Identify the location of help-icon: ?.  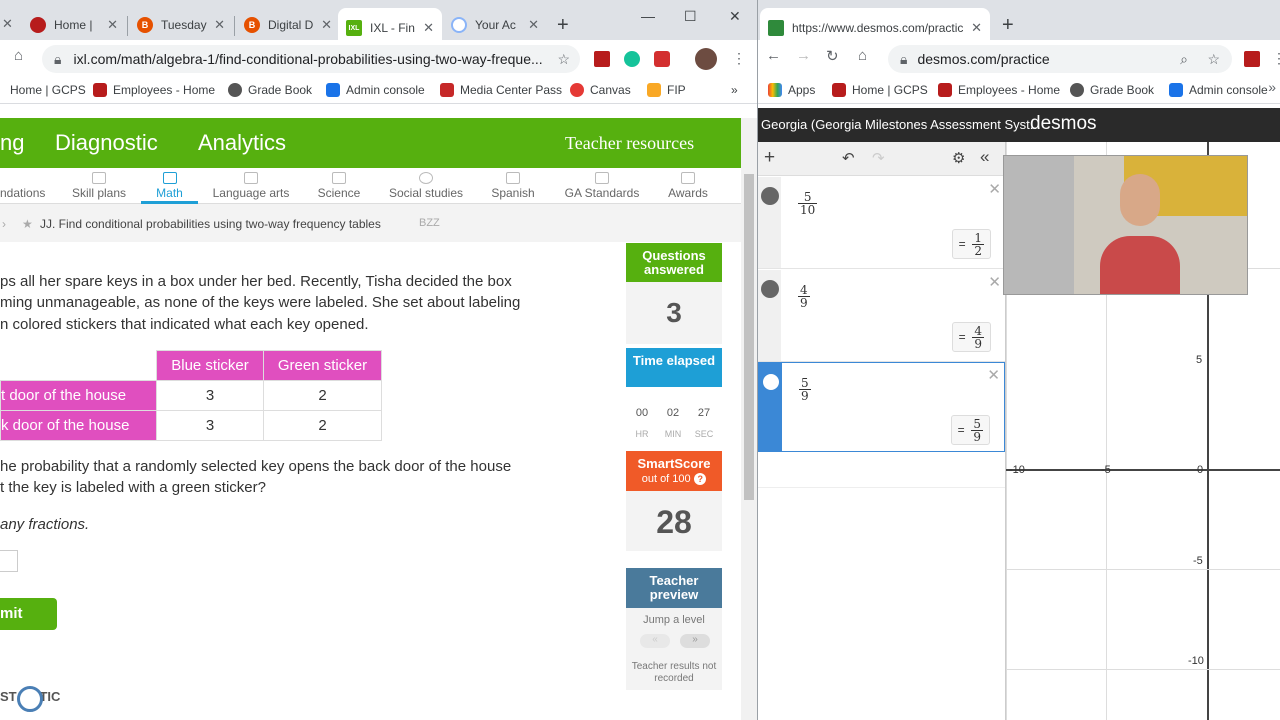
(700, 479).